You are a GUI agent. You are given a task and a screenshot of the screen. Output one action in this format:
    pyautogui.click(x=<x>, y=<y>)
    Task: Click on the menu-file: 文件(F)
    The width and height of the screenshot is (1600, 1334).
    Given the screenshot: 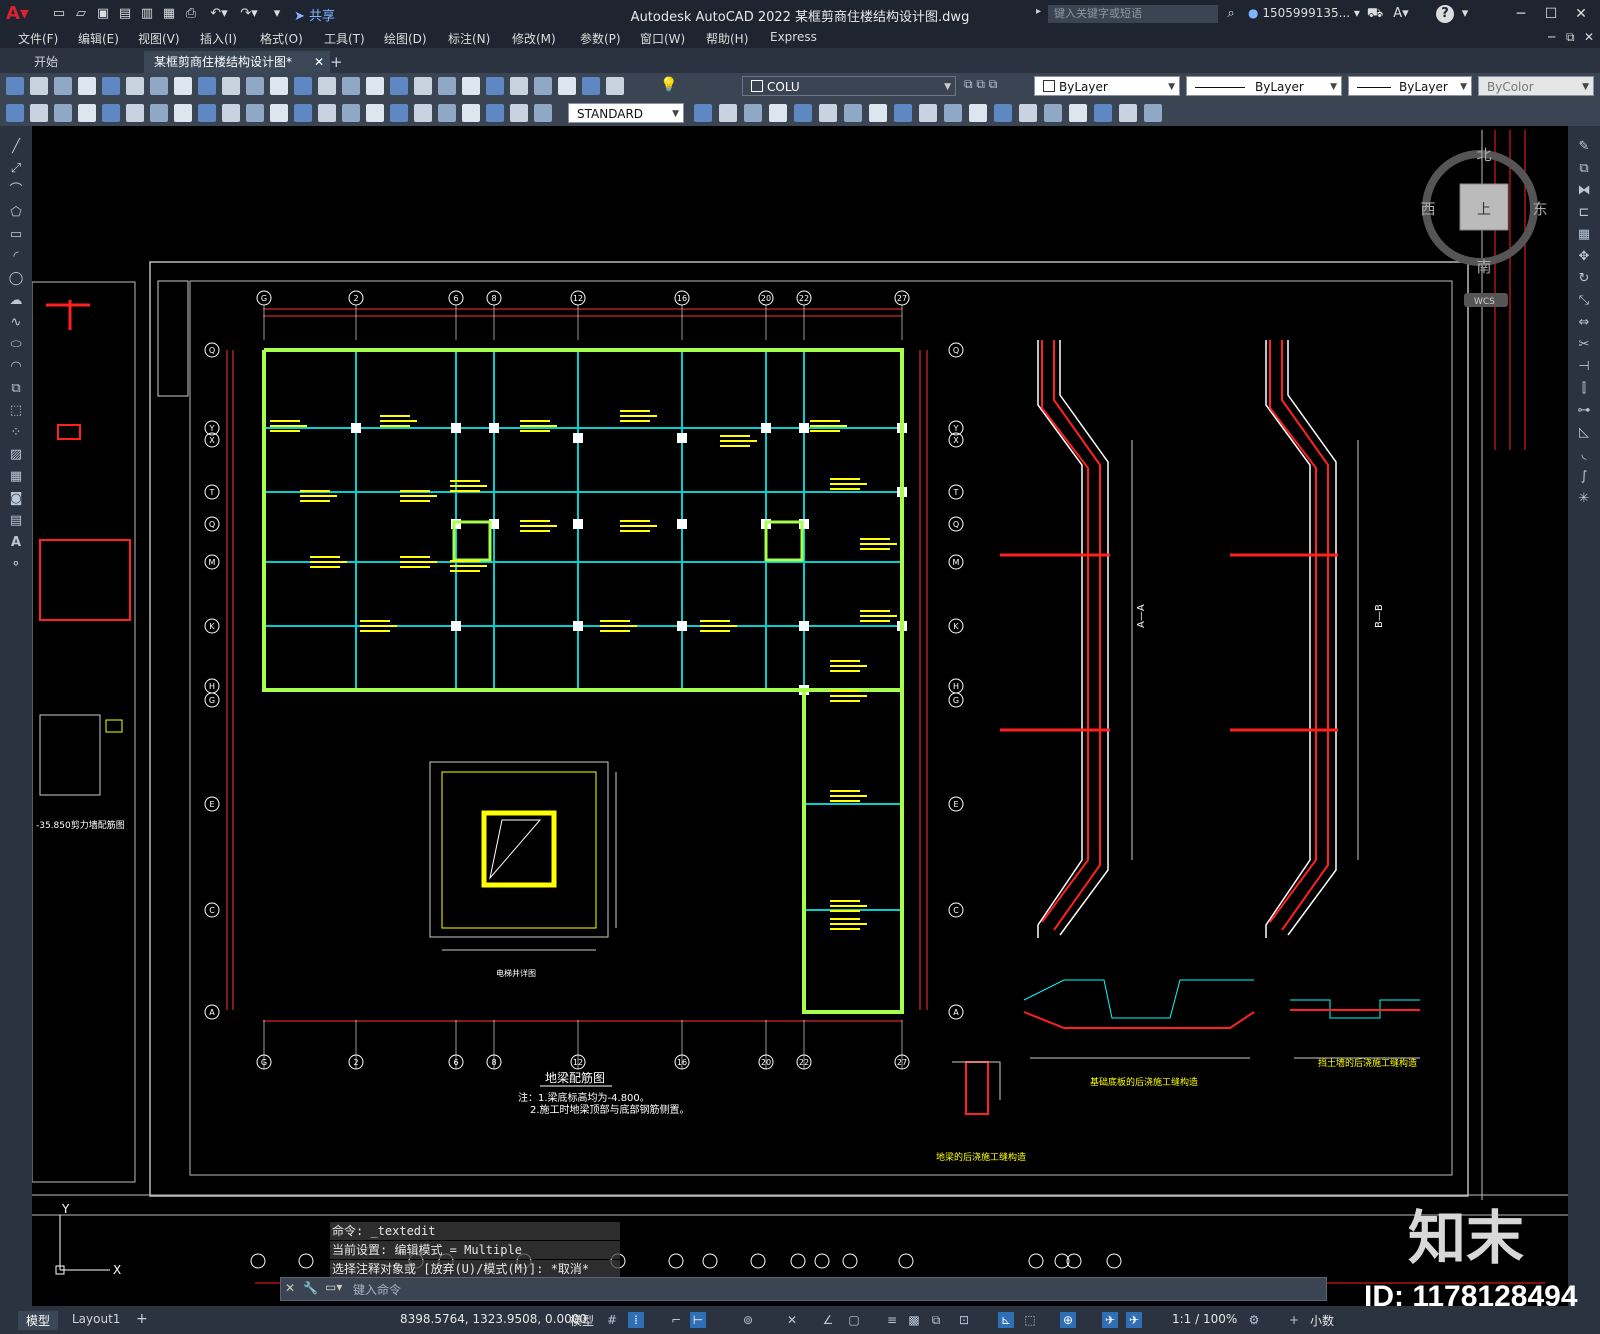 What is the action you would take?
    pyautogui.click(x=38, y=38)
    